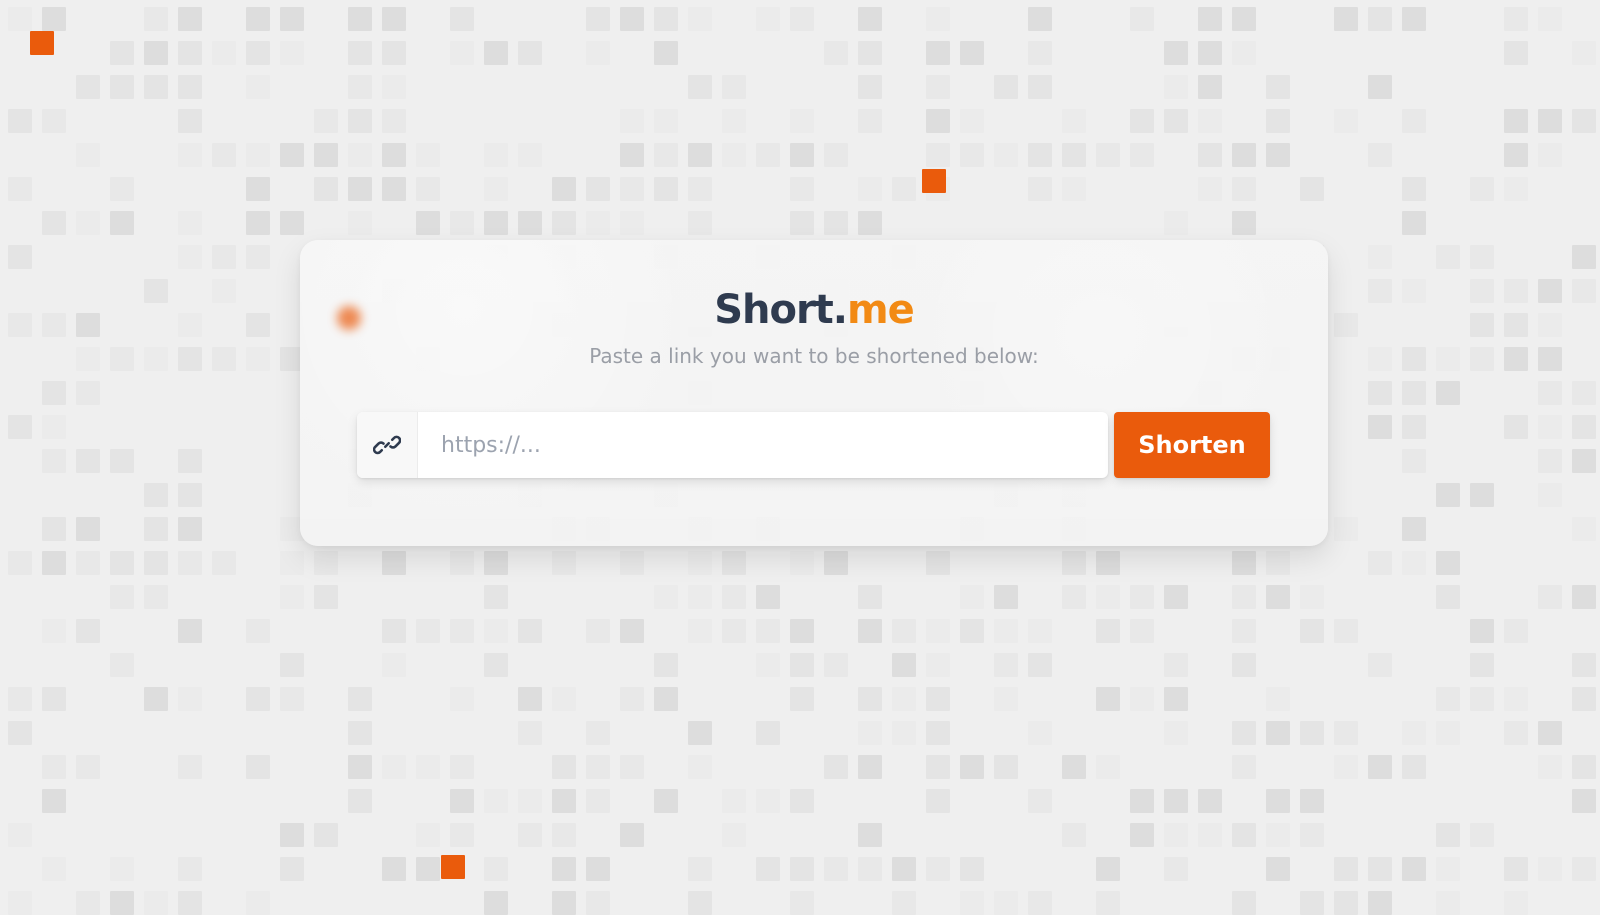 This screenshot has height=915, width=1600. I want to click on url-input, so click(763, 445).